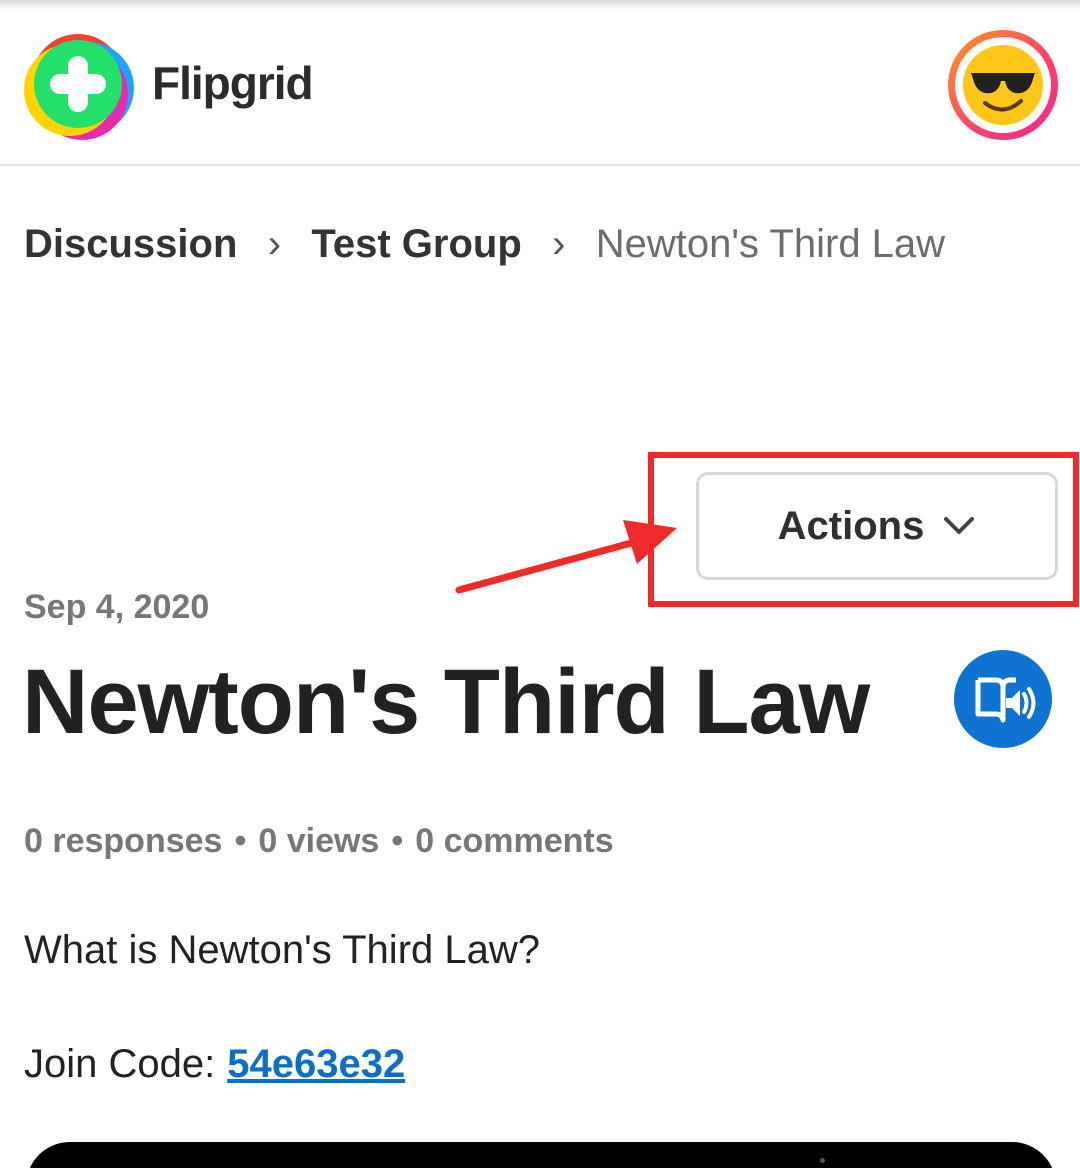  I want to click on immersive-reader-button, so click(1003, 699).